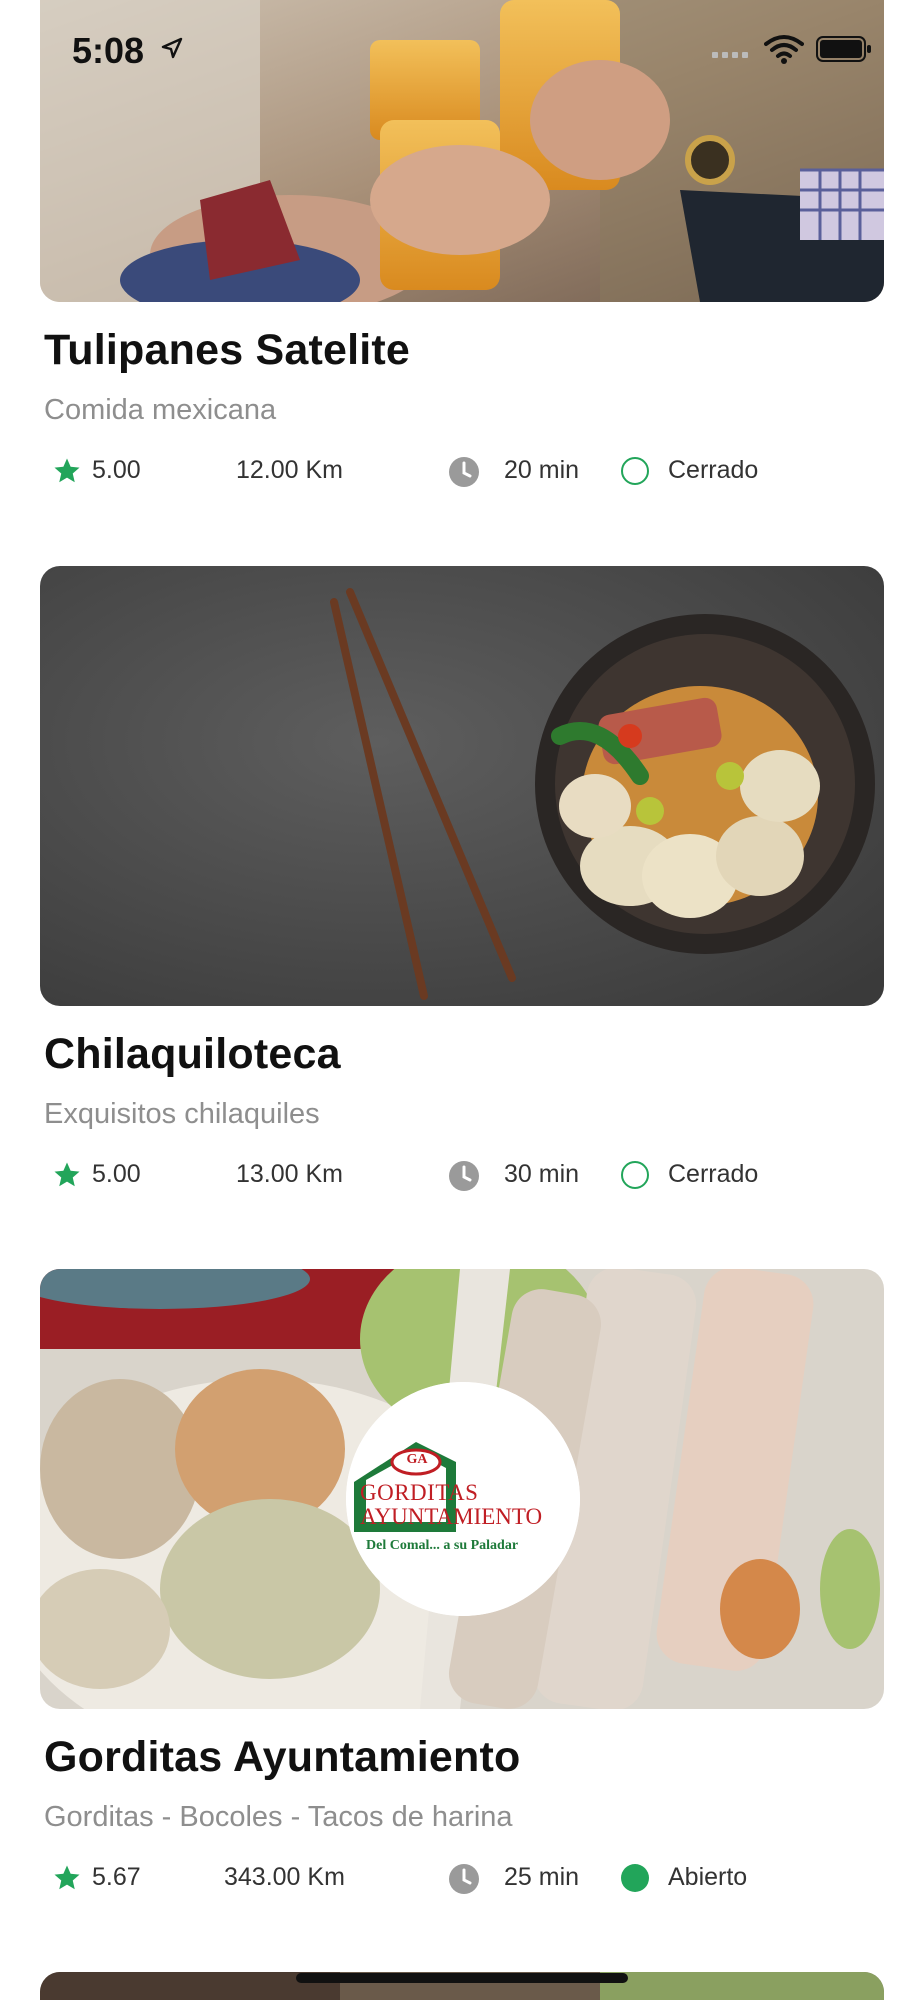 The width and height of the screenshot is (924, 2000). I want to click on restaurant-meta: 5.00 12.00 Km 20 min Cerrado, so click(462, 472).